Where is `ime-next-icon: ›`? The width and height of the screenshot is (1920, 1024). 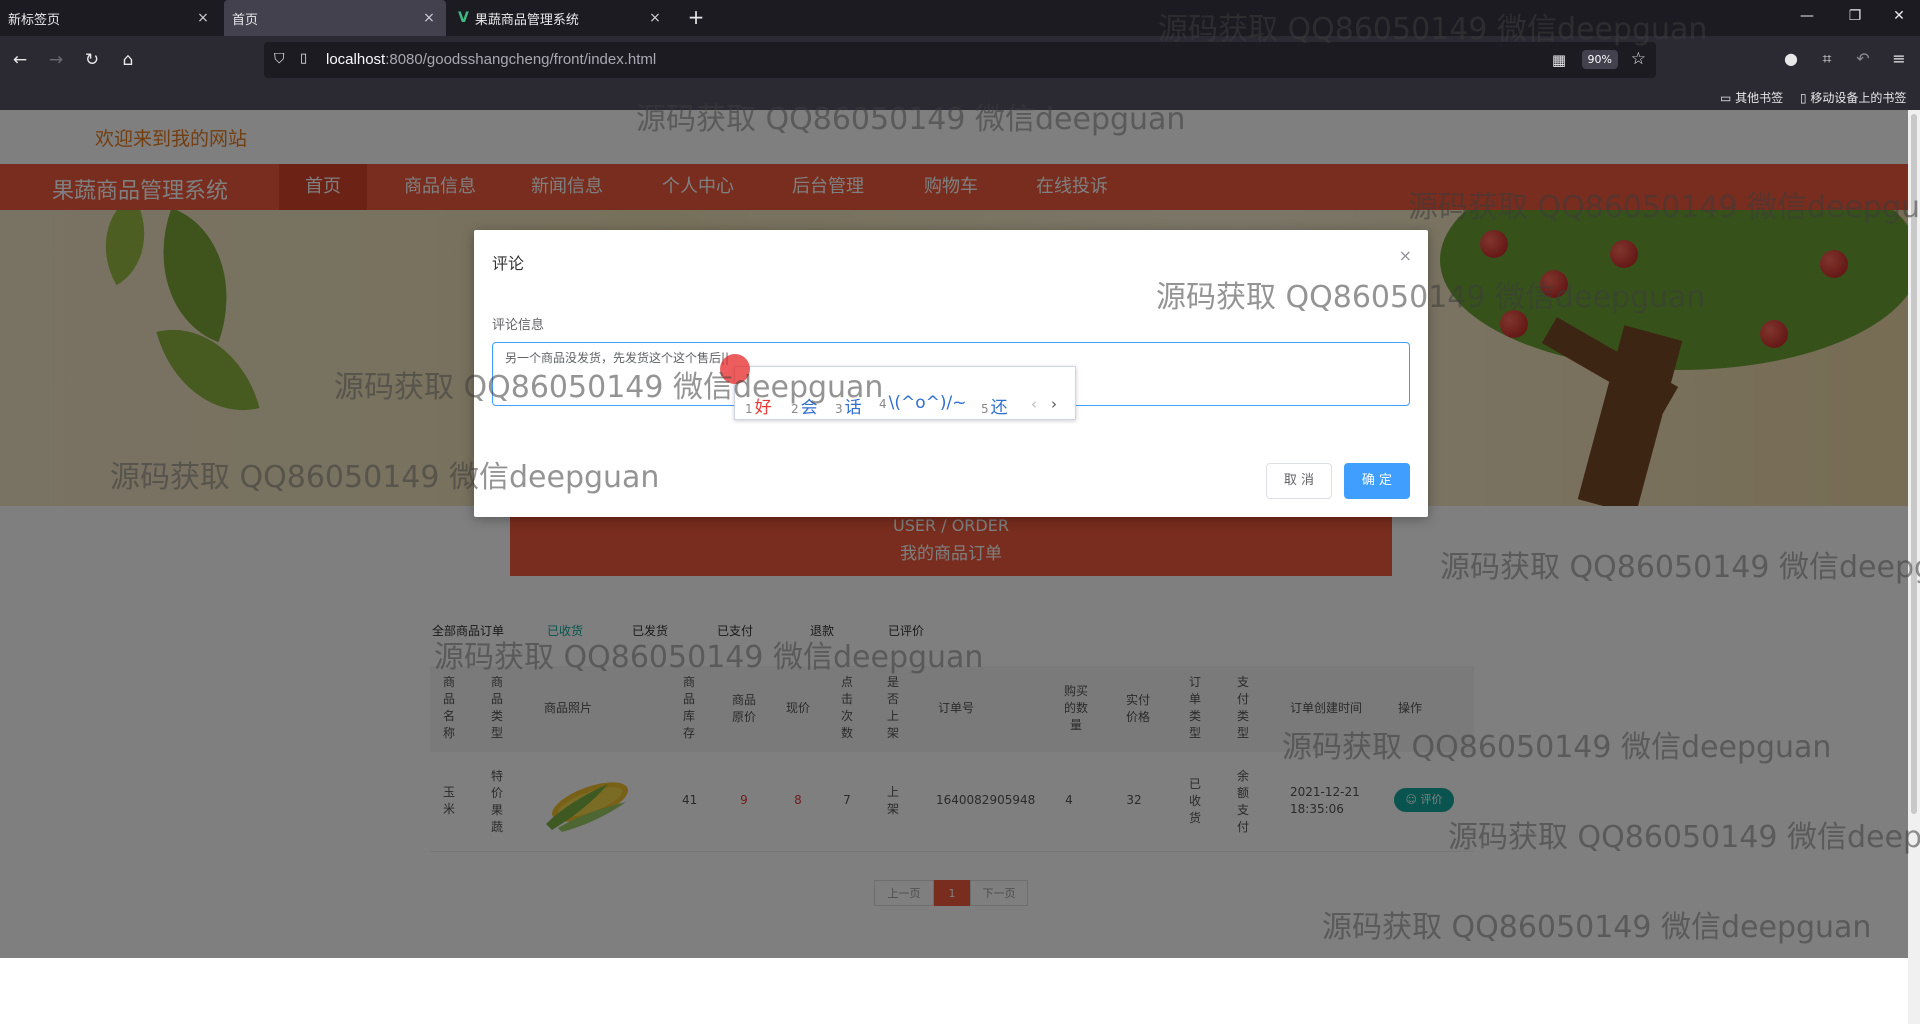 ime-next-icon: › is located at coordinates (1054, 404).